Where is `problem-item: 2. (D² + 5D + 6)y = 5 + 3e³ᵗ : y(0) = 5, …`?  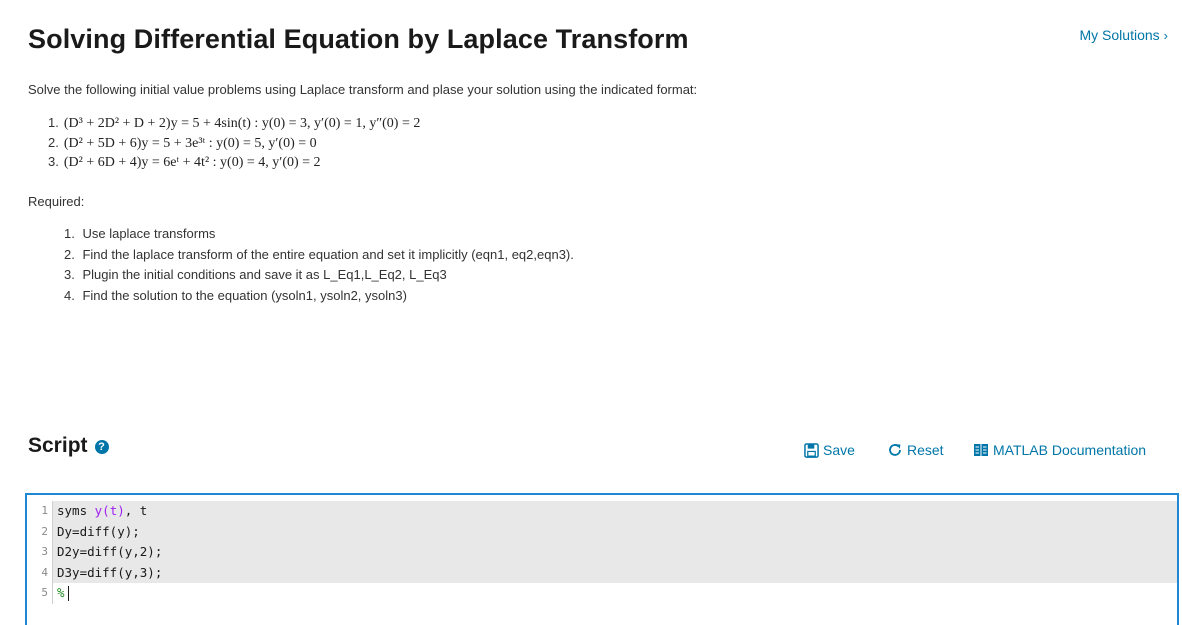 problem-item: 2. (D² + 5D + 6)y = 5 + 3e³ᵗ : y(0) = 5, … is located at coordinates (234, 143).